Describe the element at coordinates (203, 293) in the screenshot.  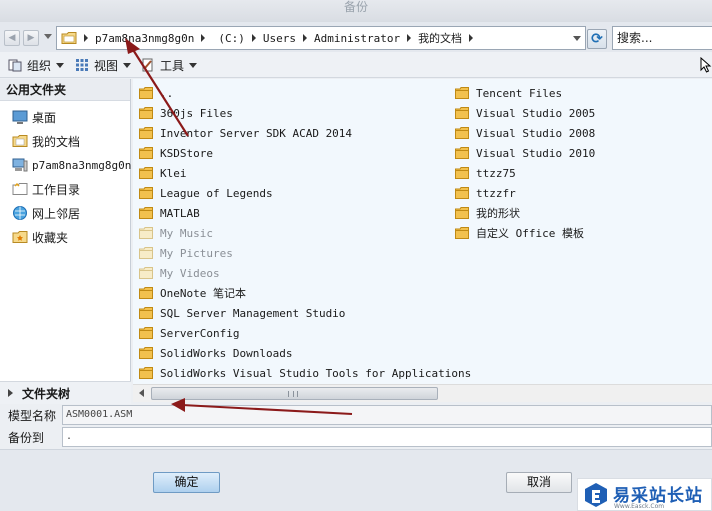
I see `file-name: OneNote 笔记本` at that location.